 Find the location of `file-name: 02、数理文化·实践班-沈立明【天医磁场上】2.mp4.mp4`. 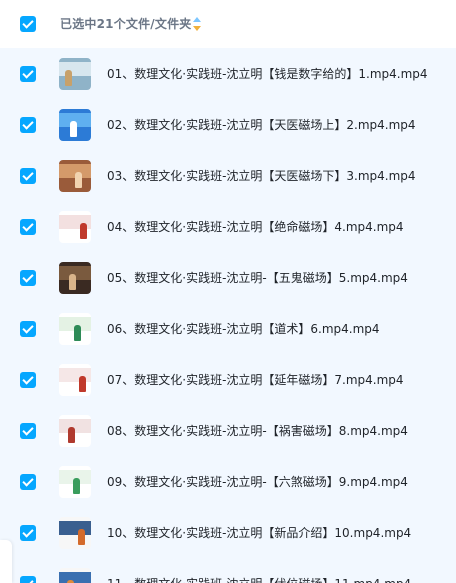

file-name: 02、数理文化·实践班-沈立明【天医磁场上】2.mp4.mp4 is located at coordinates (261, 124).